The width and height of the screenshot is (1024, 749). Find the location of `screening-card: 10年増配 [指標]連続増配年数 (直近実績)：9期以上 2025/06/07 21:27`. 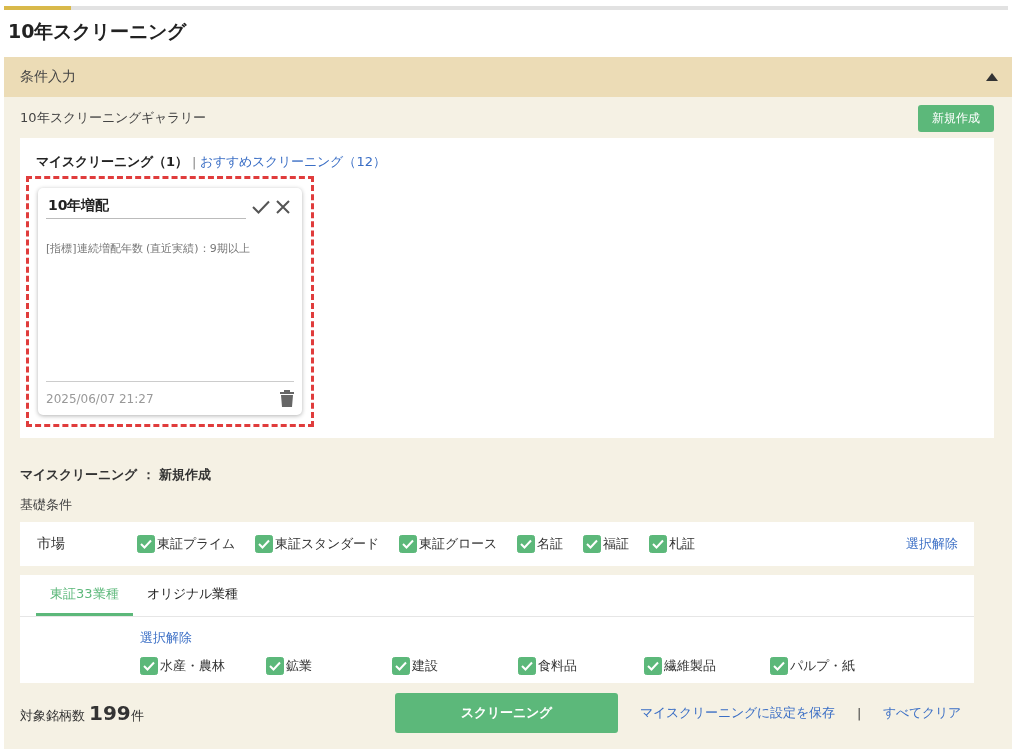

screening-card: 10年増配 [指標]連続増配年数 (直近実績)：9期以上 2025/06/07 21:27 is located at coordinates (170, 301).